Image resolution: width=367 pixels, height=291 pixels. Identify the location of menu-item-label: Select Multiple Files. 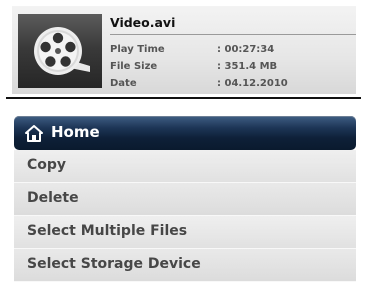
(107, 231).